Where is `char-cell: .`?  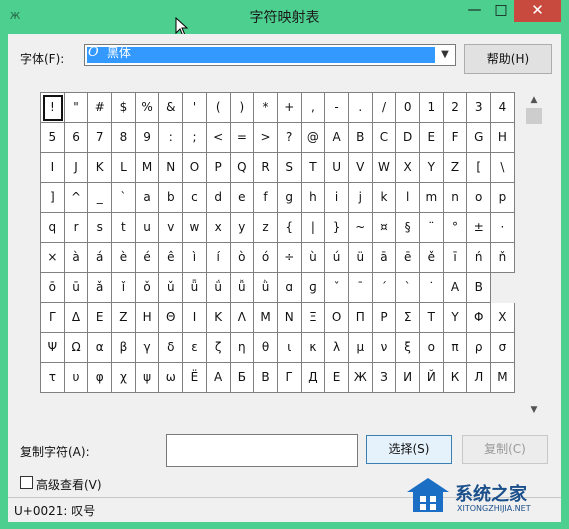 char-cell: . is located at coordinates (360, 108).